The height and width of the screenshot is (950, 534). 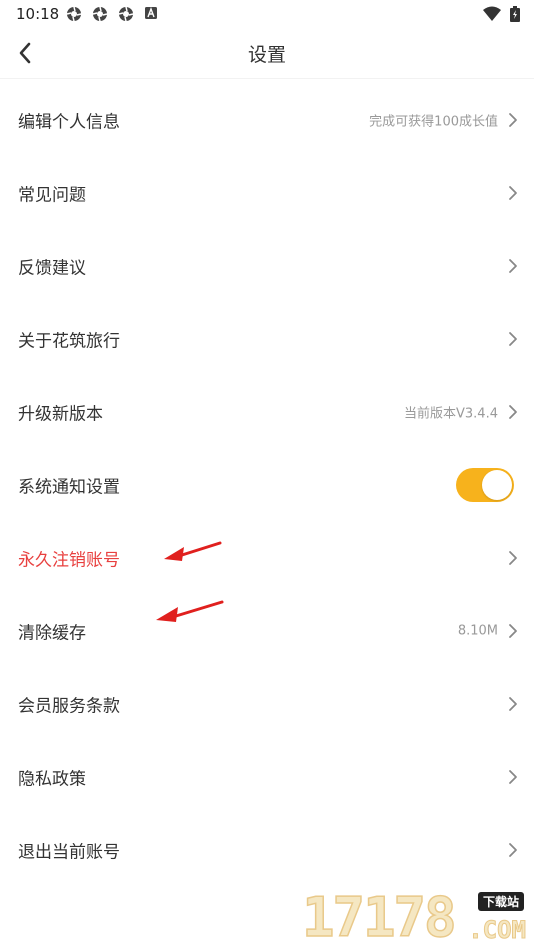 I want to click on settings-row-label: 关于花筑旅行, so click(x=69, y=341).